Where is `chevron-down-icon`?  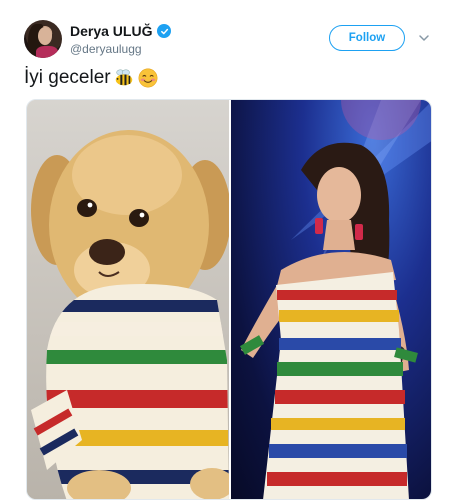
chevron-down-icon is located at coordinates (424, 38).